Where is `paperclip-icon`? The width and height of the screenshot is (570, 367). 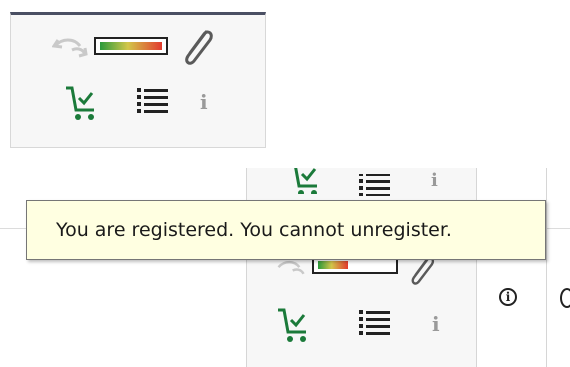
paperclip-icon is located at coordinates (198, 50).